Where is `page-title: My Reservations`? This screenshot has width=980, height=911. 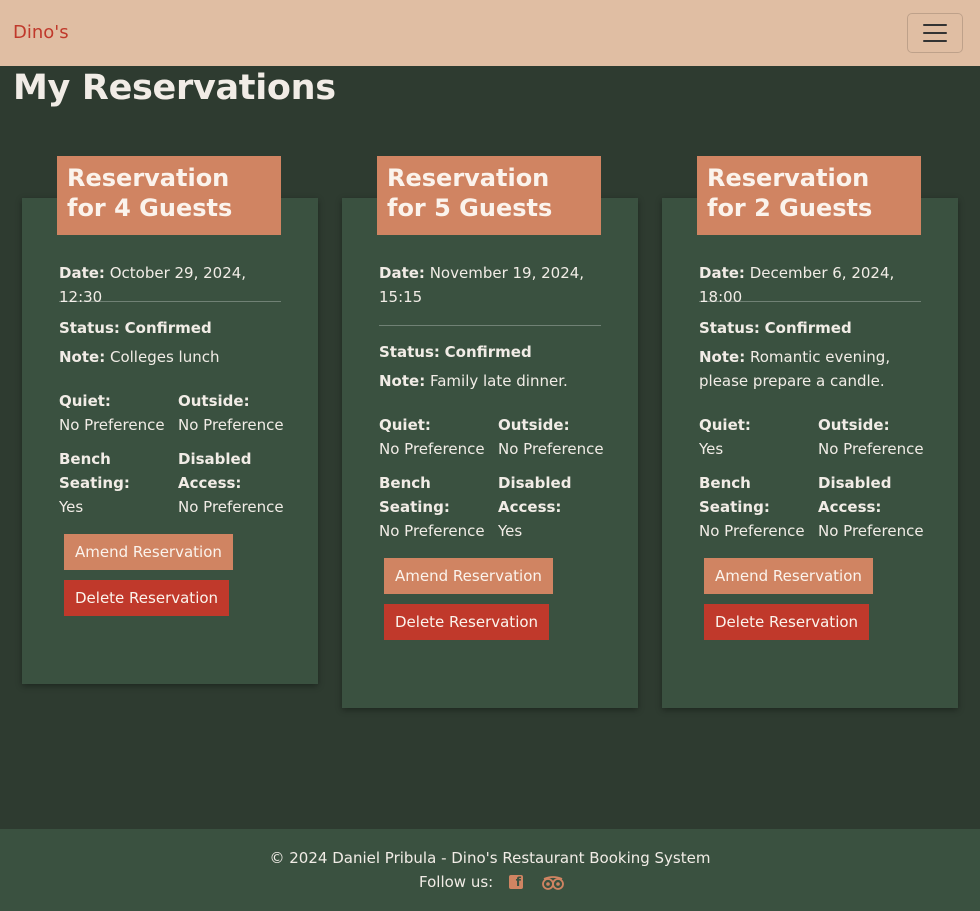 page-title: My Reservations is located at coordinates (174, 88).